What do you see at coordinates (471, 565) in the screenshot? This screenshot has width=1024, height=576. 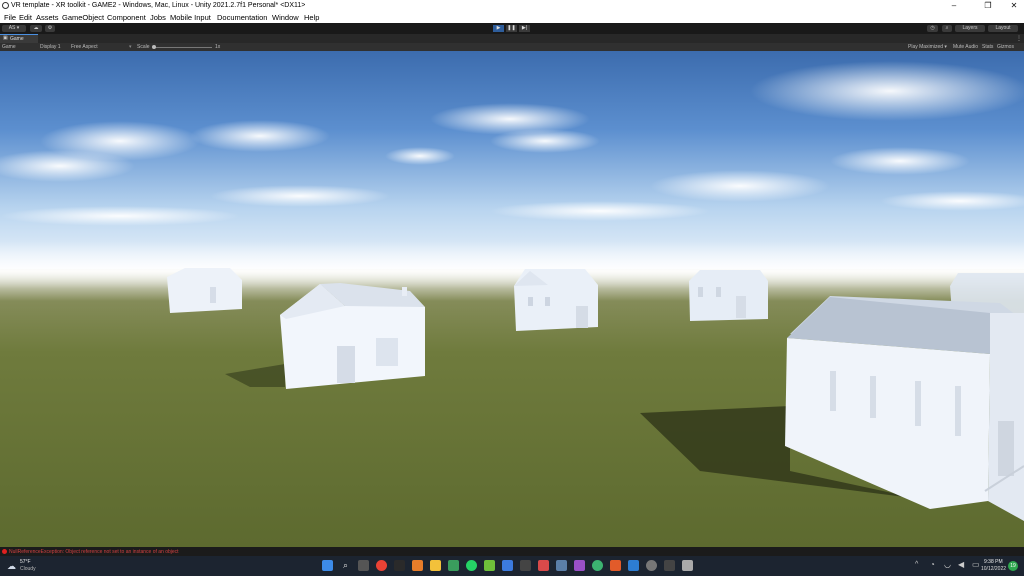 I see `whatsapp-icon` at bounding box center [471, 565].